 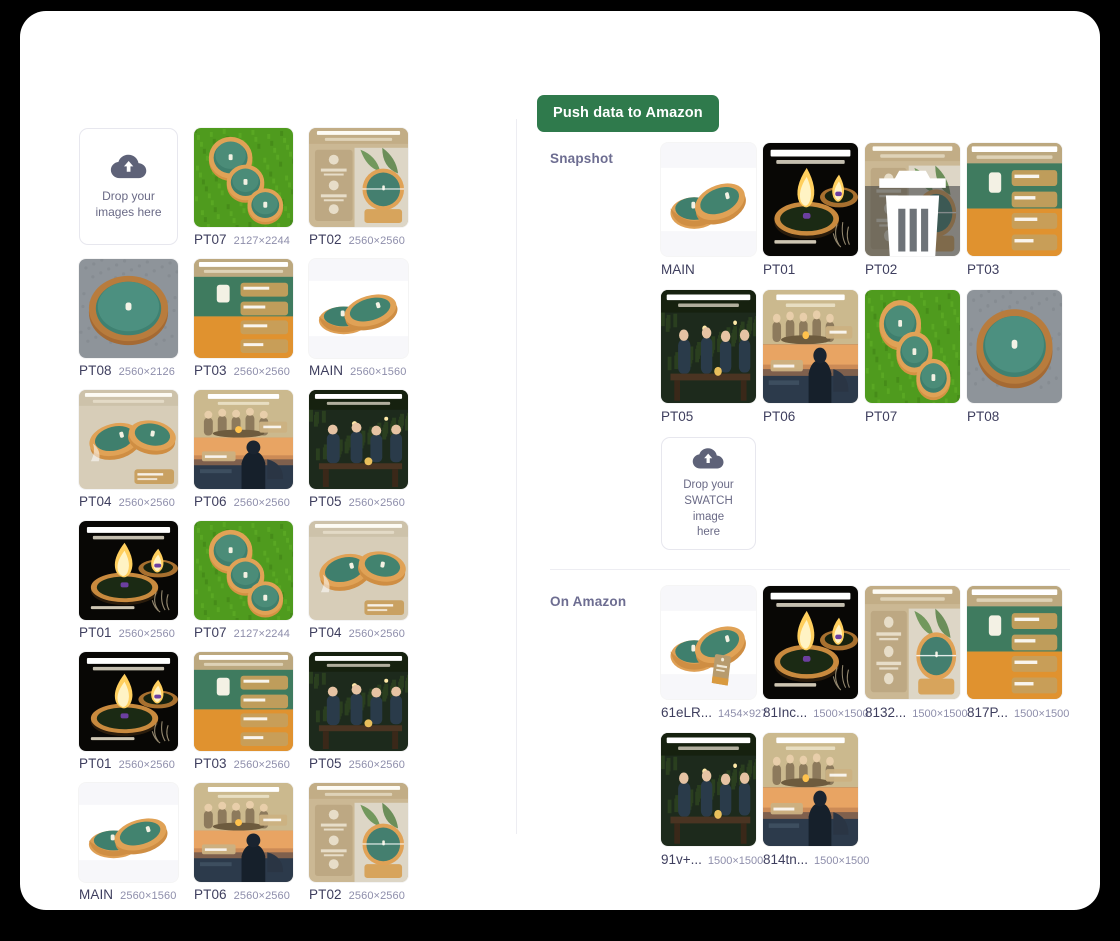 I want to click on library-item-meta: PT07 2127×2244, so click(x=243, y=239).